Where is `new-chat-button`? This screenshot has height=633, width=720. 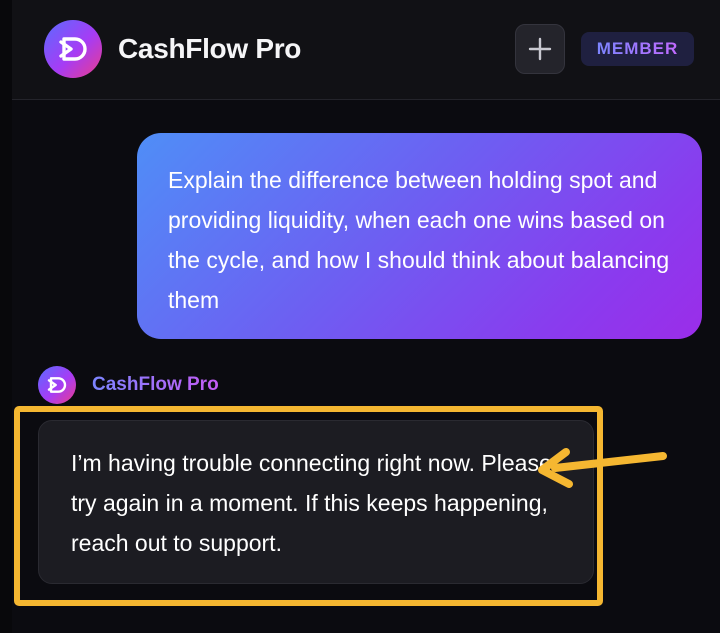
new-chat-button is located at coordinates (540, 49).